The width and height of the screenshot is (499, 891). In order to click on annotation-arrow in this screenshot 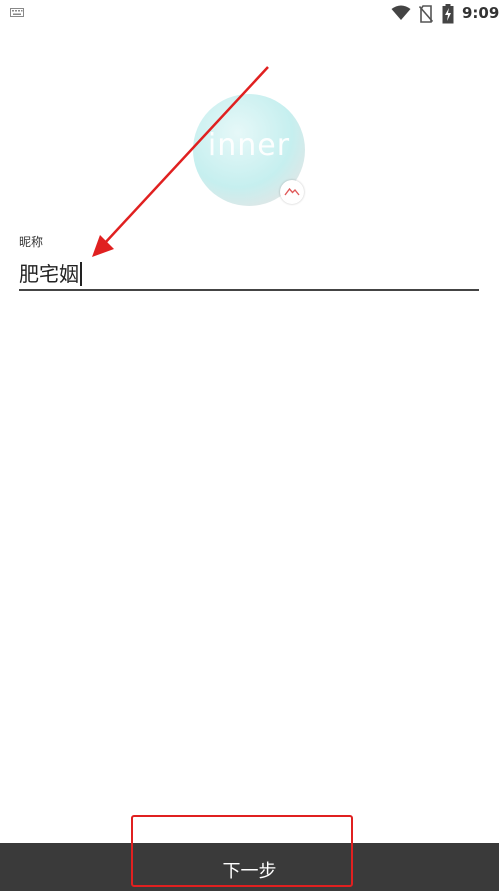, I will do `click(180, 161)`.